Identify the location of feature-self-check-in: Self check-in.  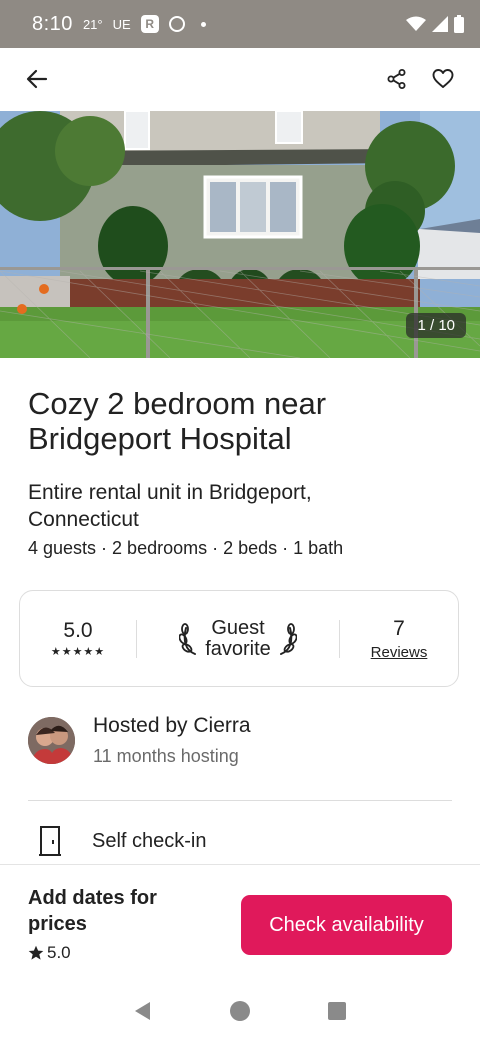
(122, 841).